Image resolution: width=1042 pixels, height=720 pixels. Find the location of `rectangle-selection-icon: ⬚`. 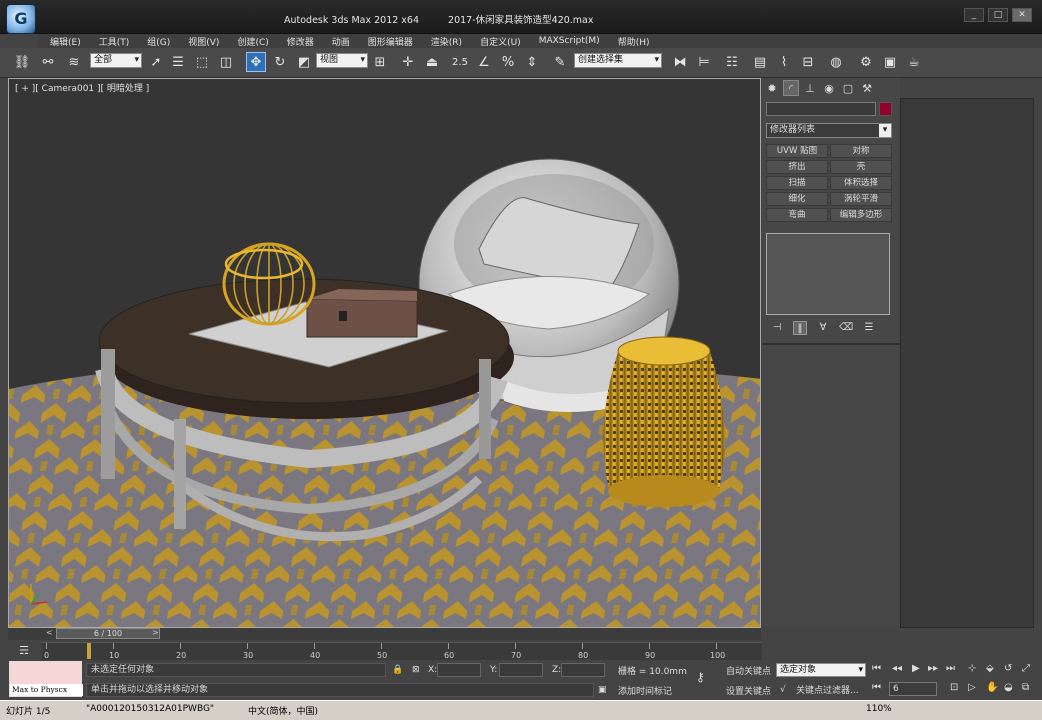

rectangle-selection-icon: ⬚ is located at coordinates (202, 62).